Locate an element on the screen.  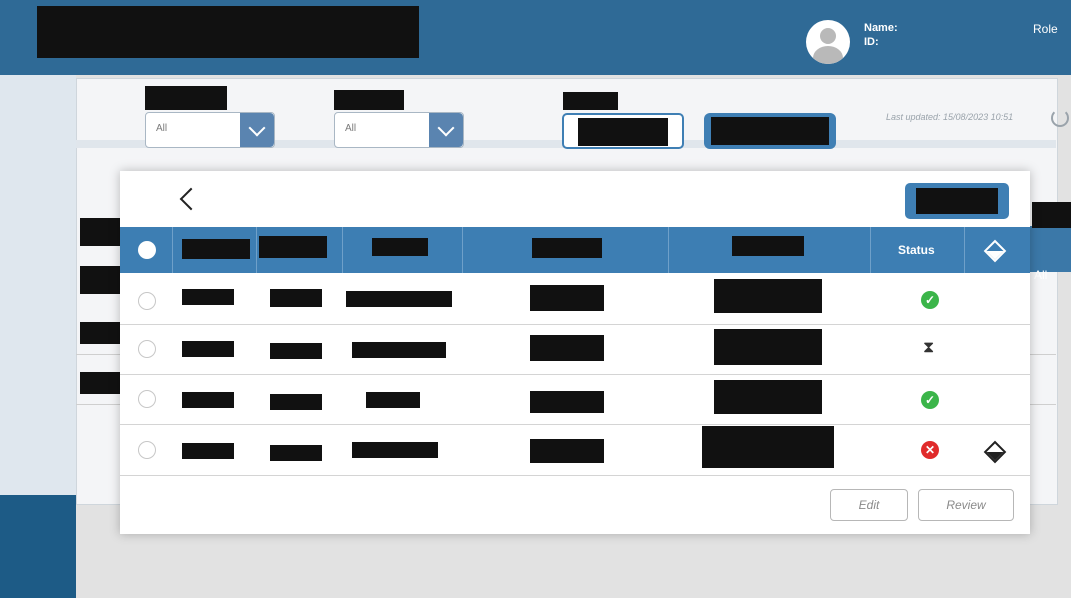
sidebar-panel is located at coordinates (38, 285).